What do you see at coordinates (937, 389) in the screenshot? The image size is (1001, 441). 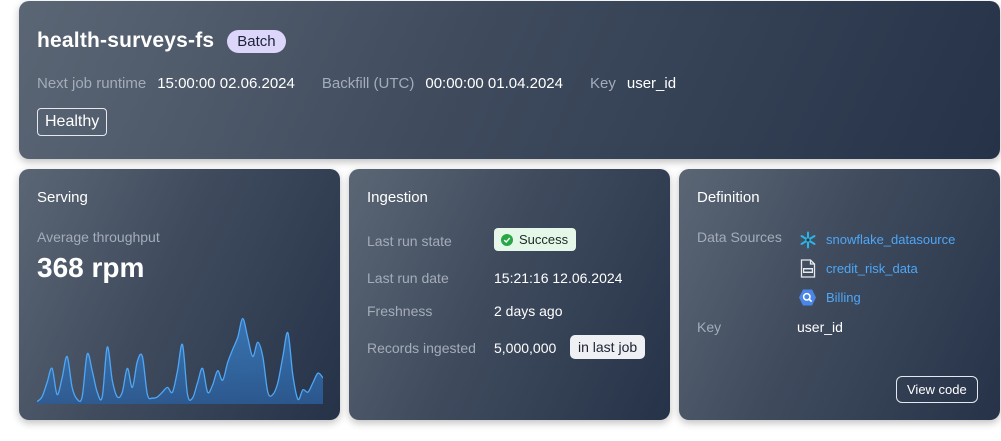 I see `view-code-button: View code` at bounding box center [937, 389].